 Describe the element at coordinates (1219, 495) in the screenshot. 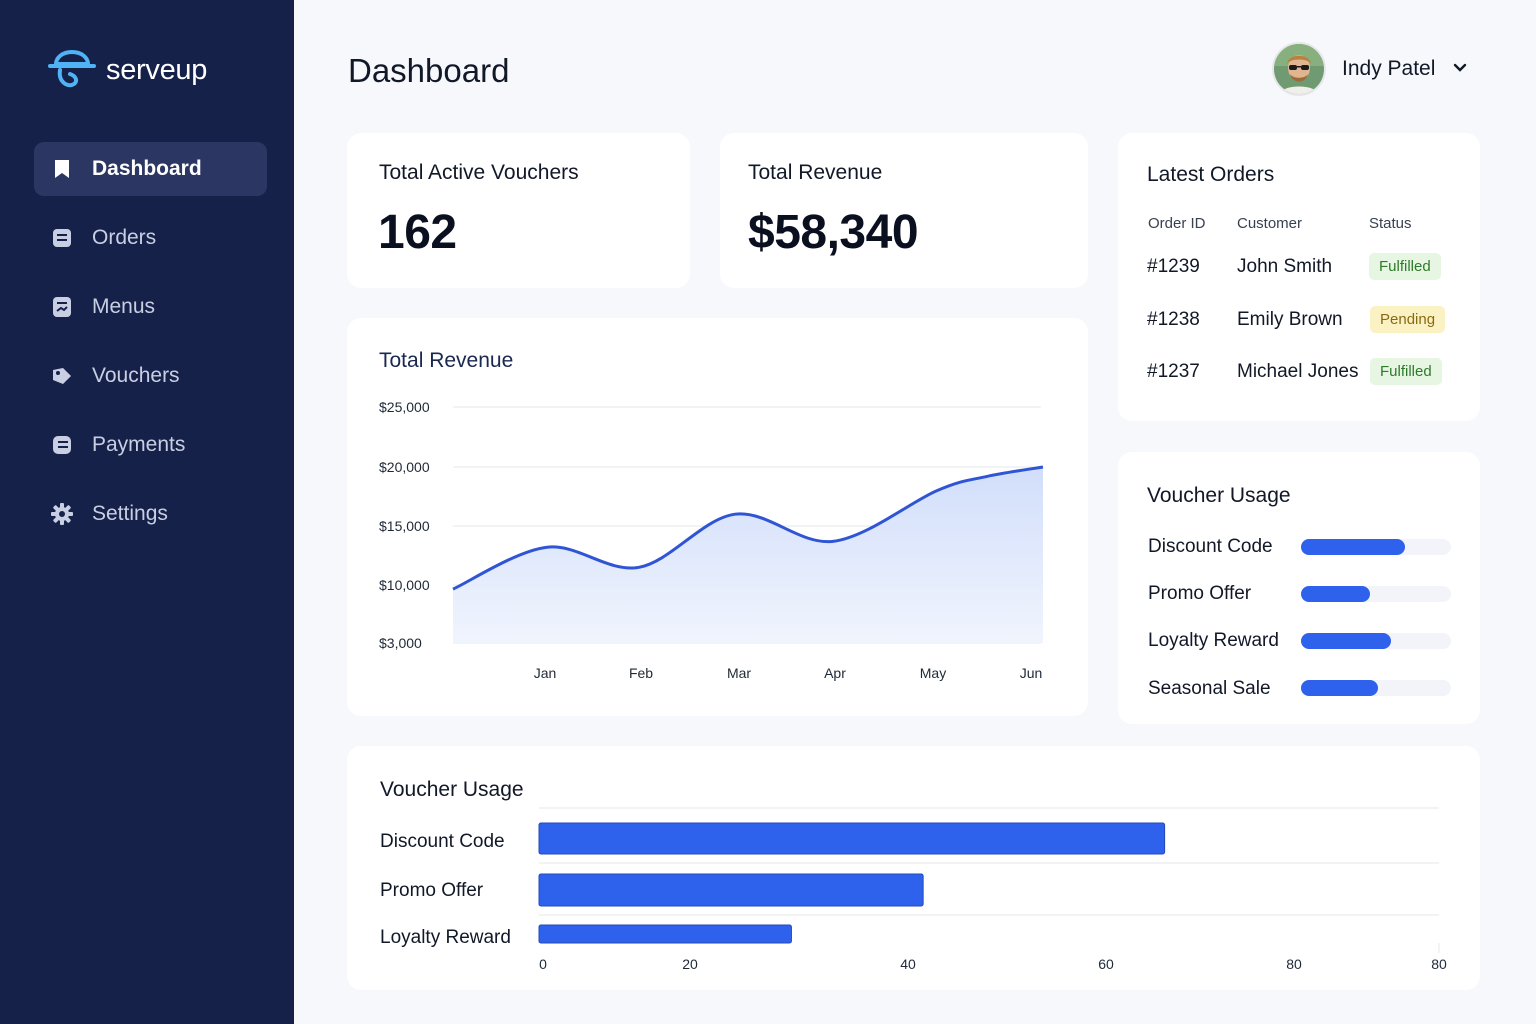

I see `voucher-usage-title: Voucher Usage` at that location.